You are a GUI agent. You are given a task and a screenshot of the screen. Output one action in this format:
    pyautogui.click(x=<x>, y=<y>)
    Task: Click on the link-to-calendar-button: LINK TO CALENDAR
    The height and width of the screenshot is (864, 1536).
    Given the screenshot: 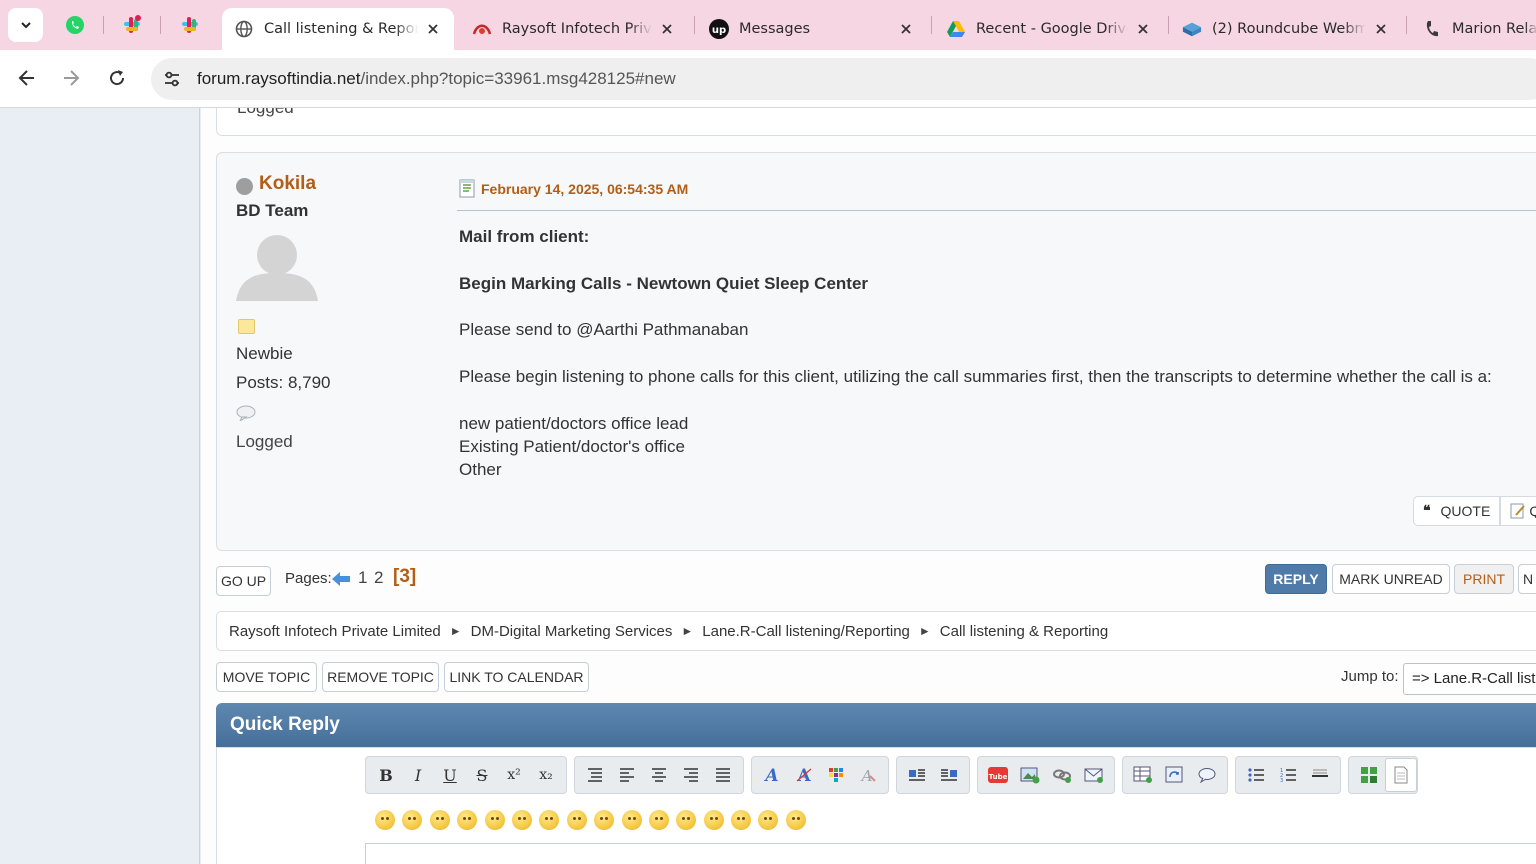 What is the action you would take?
    pyautogui.click(x=516, y=677)
    